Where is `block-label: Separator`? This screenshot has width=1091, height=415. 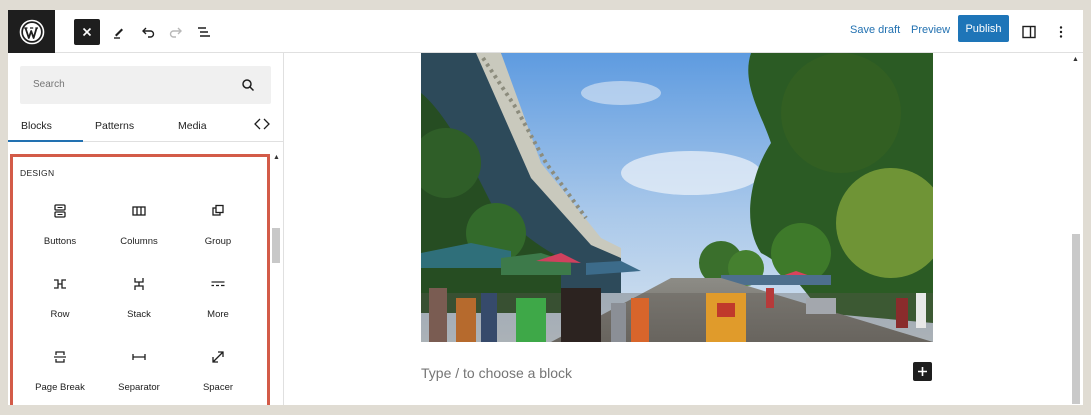
block-label: Separator is located at coordinates (139, 387).